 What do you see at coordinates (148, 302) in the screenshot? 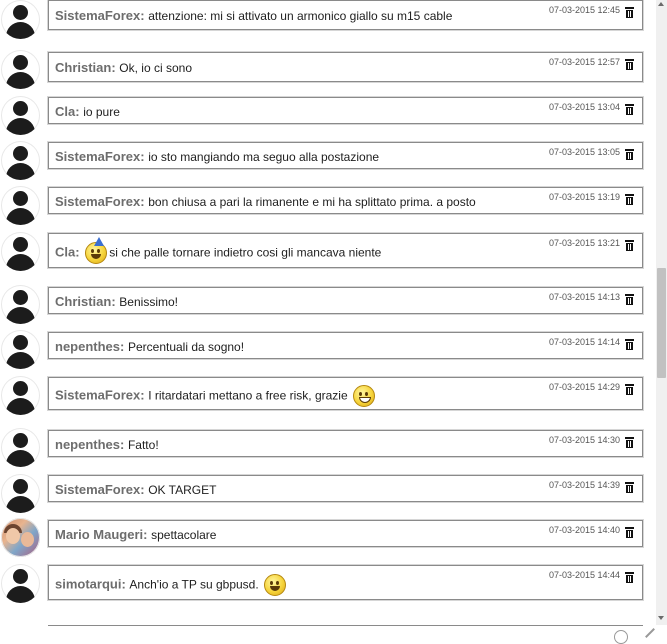
I see `message-text: Benissimo!` at bounding box center [148, 302].